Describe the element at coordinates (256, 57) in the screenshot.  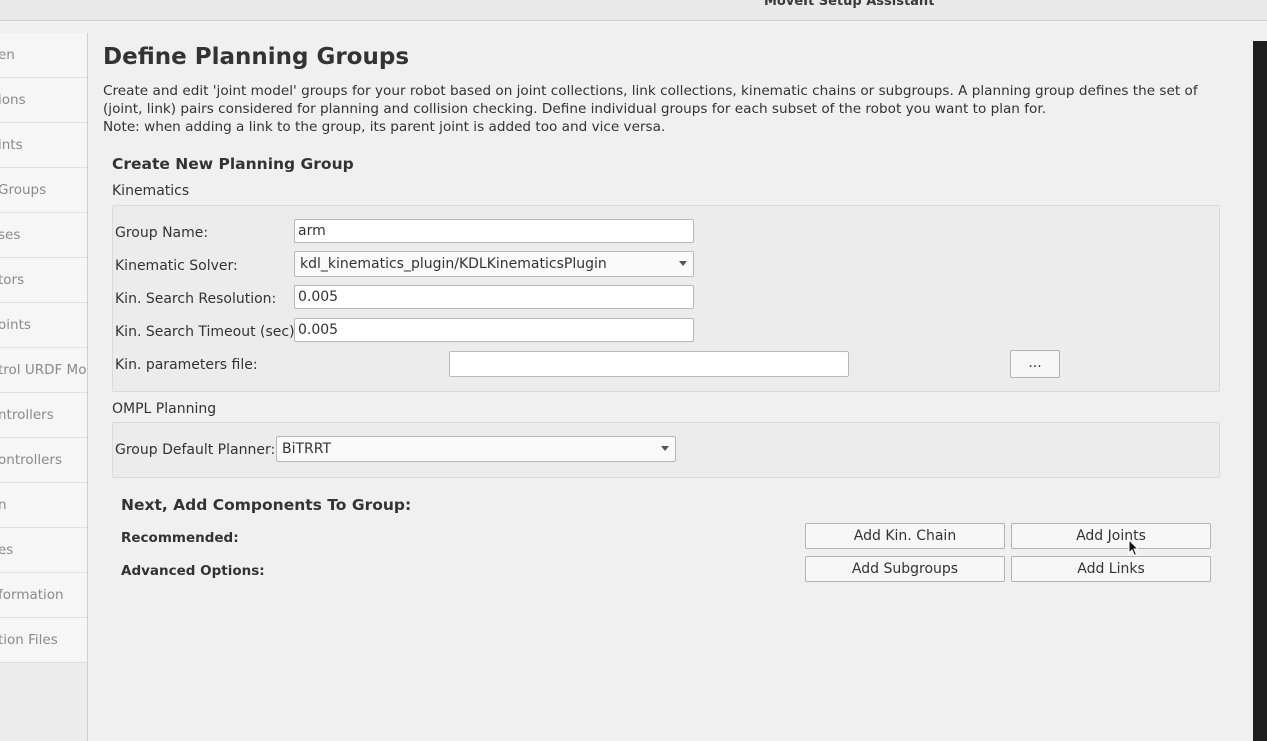
I see `page-title: Define Planning Groups` at that location.